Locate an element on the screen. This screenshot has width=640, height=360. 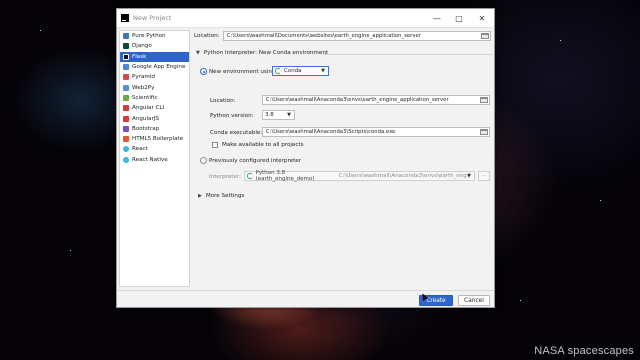
web2py-icon is located at coordinates (126, 87).